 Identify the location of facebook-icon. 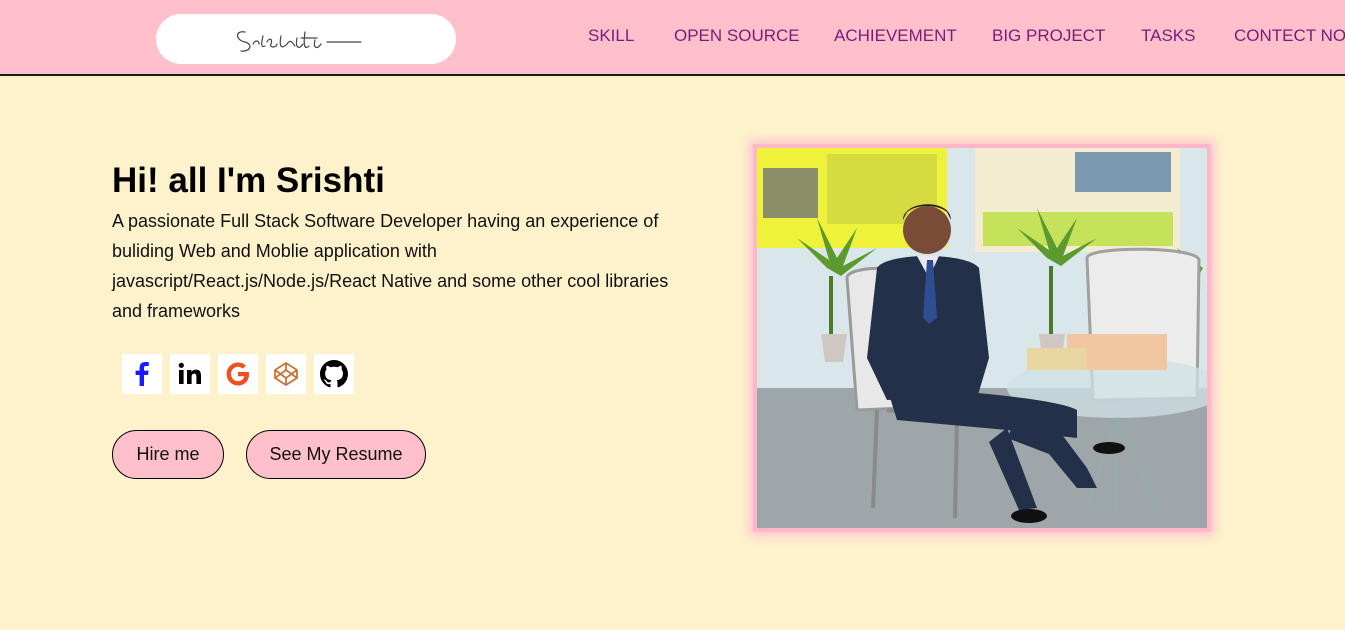
(142, 374).